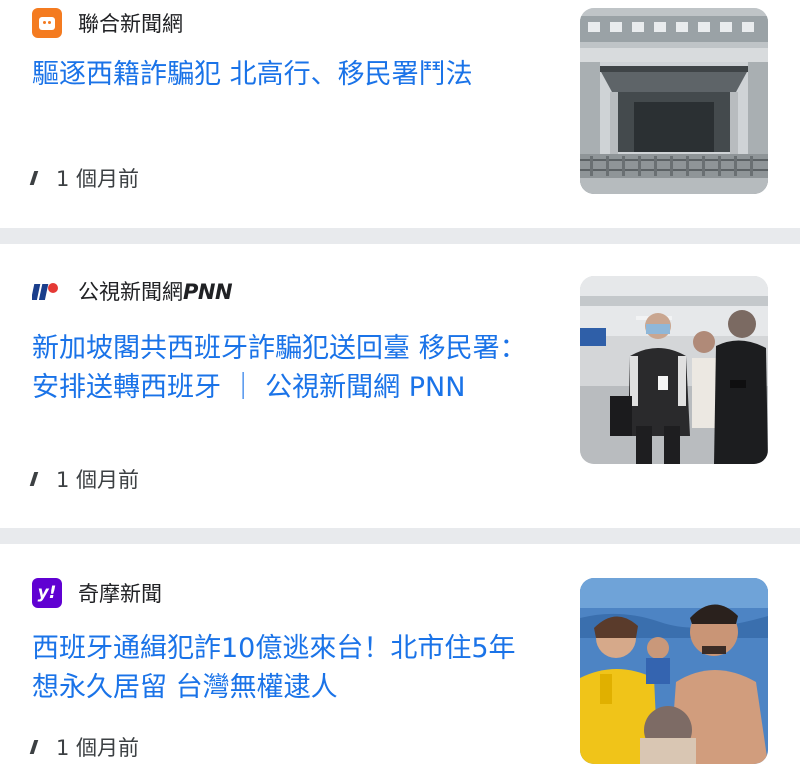 This screenshot has width=800, height=784. I want to click on beach-photo-image, so click(674, 671).